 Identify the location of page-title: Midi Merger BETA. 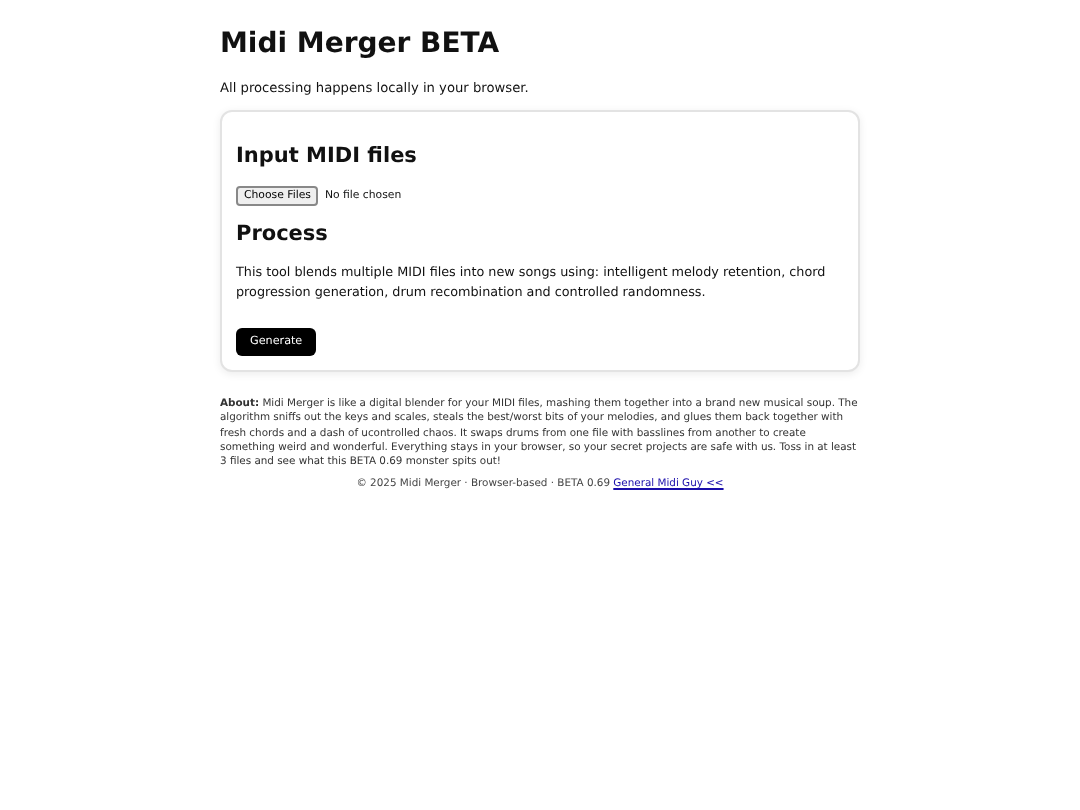
(361, 44).